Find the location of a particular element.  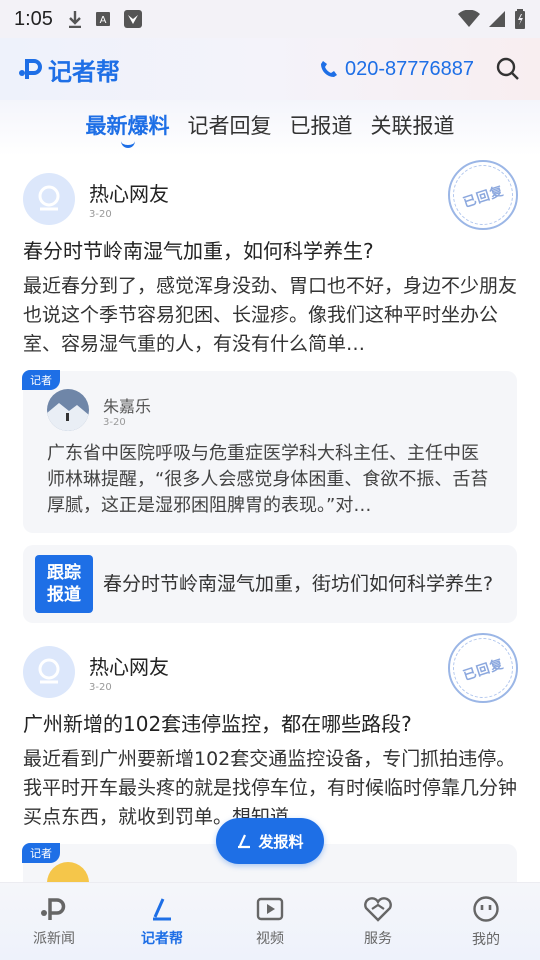

status-bar: 1:05 A is located at coordinates (270, 19).